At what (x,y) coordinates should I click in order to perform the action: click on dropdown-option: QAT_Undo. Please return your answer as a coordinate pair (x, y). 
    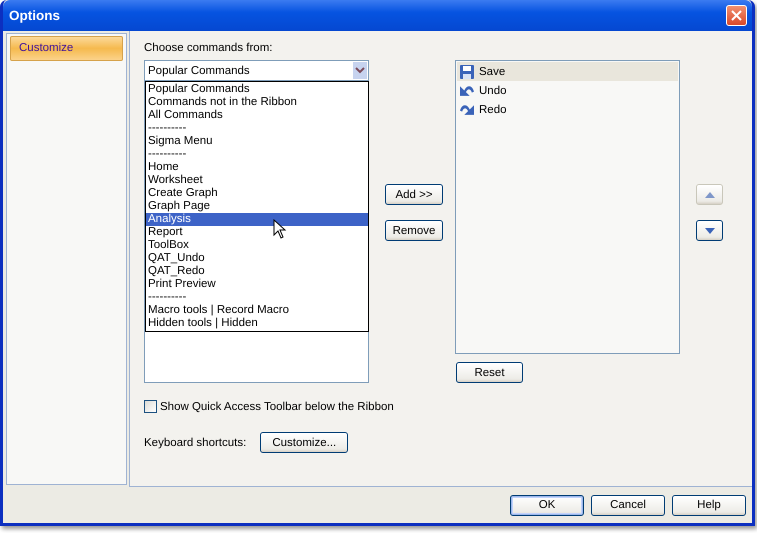
    Looking at the image, I should click on (257, 258).